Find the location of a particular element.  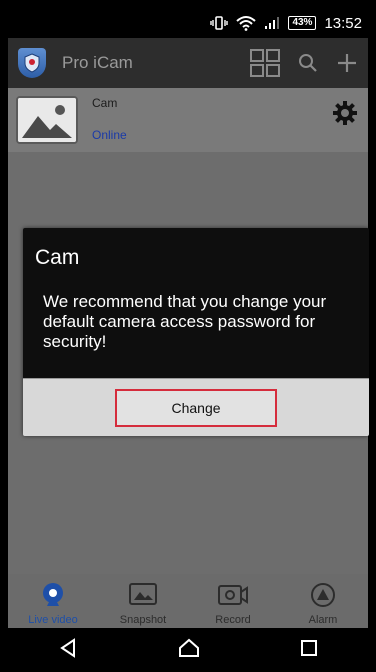

change-button: Change is located at coordinates (196, 407).